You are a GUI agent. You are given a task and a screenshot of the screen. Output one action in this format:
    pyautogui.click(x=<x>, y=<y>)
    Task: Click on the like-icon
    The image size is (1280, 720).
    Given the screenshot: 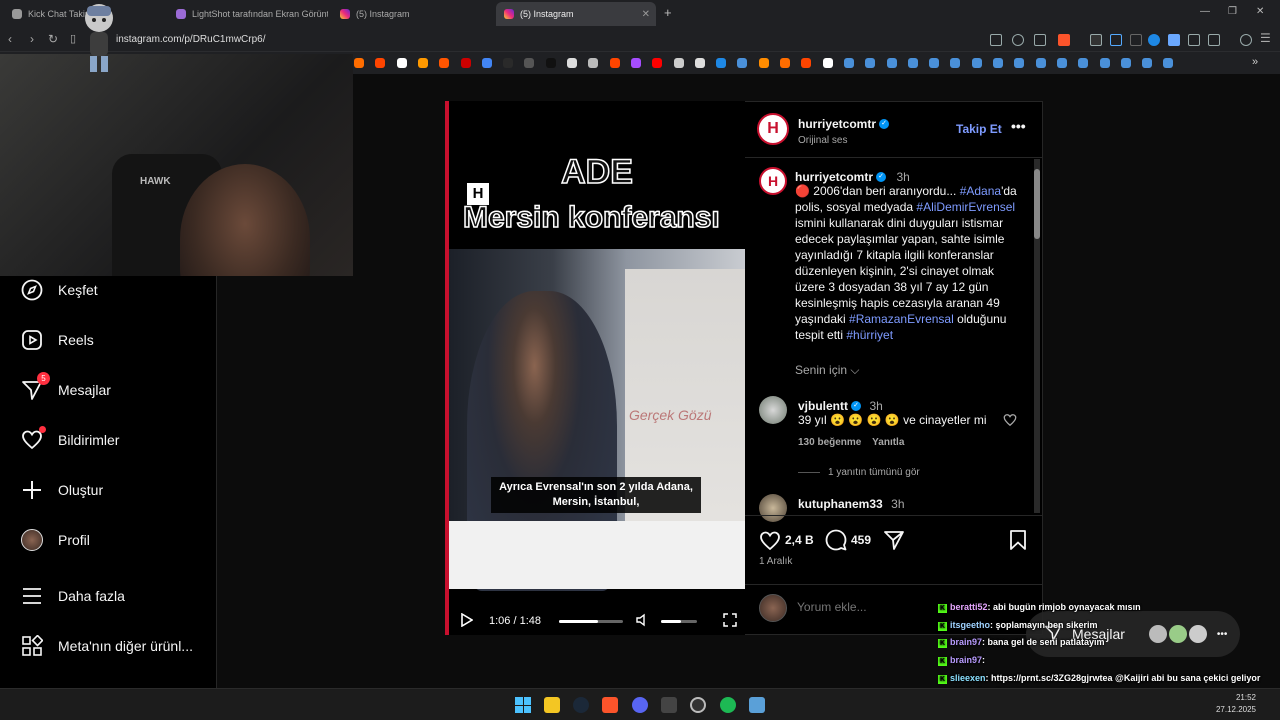 What is the action you would take?
    pyautogui.click(x=770, y=542)
    